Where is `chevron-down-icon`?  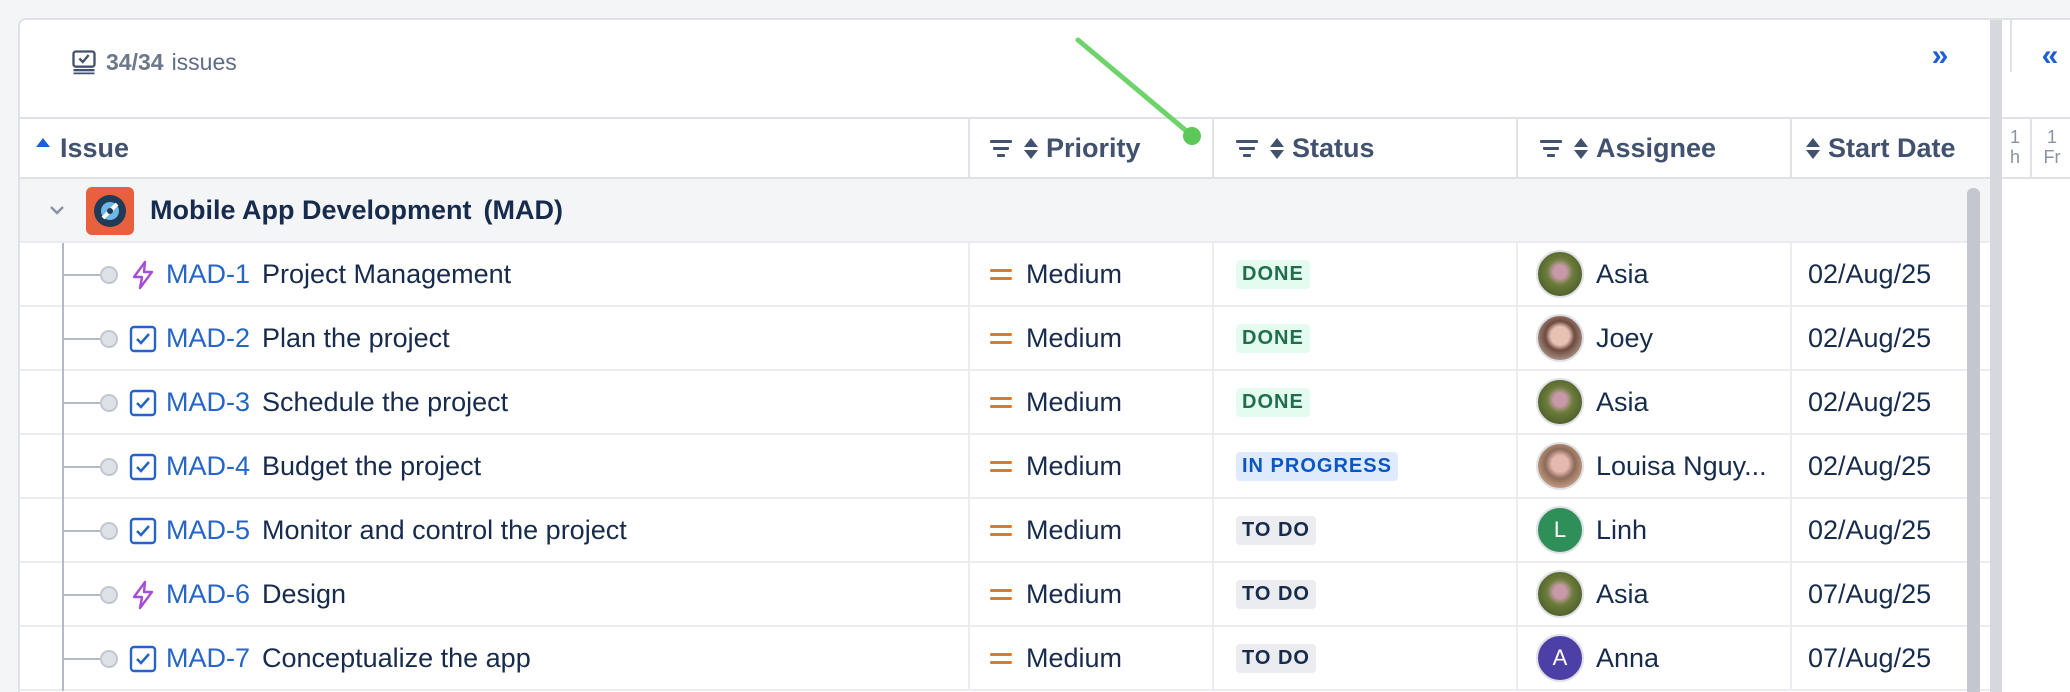
chevron-down-icon is located at coordinates (57, 212).